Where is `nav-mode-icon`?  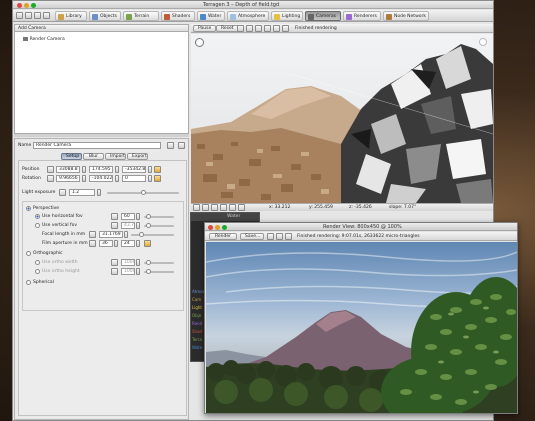 nav-mode-icon is located at coordinates (196, 207).